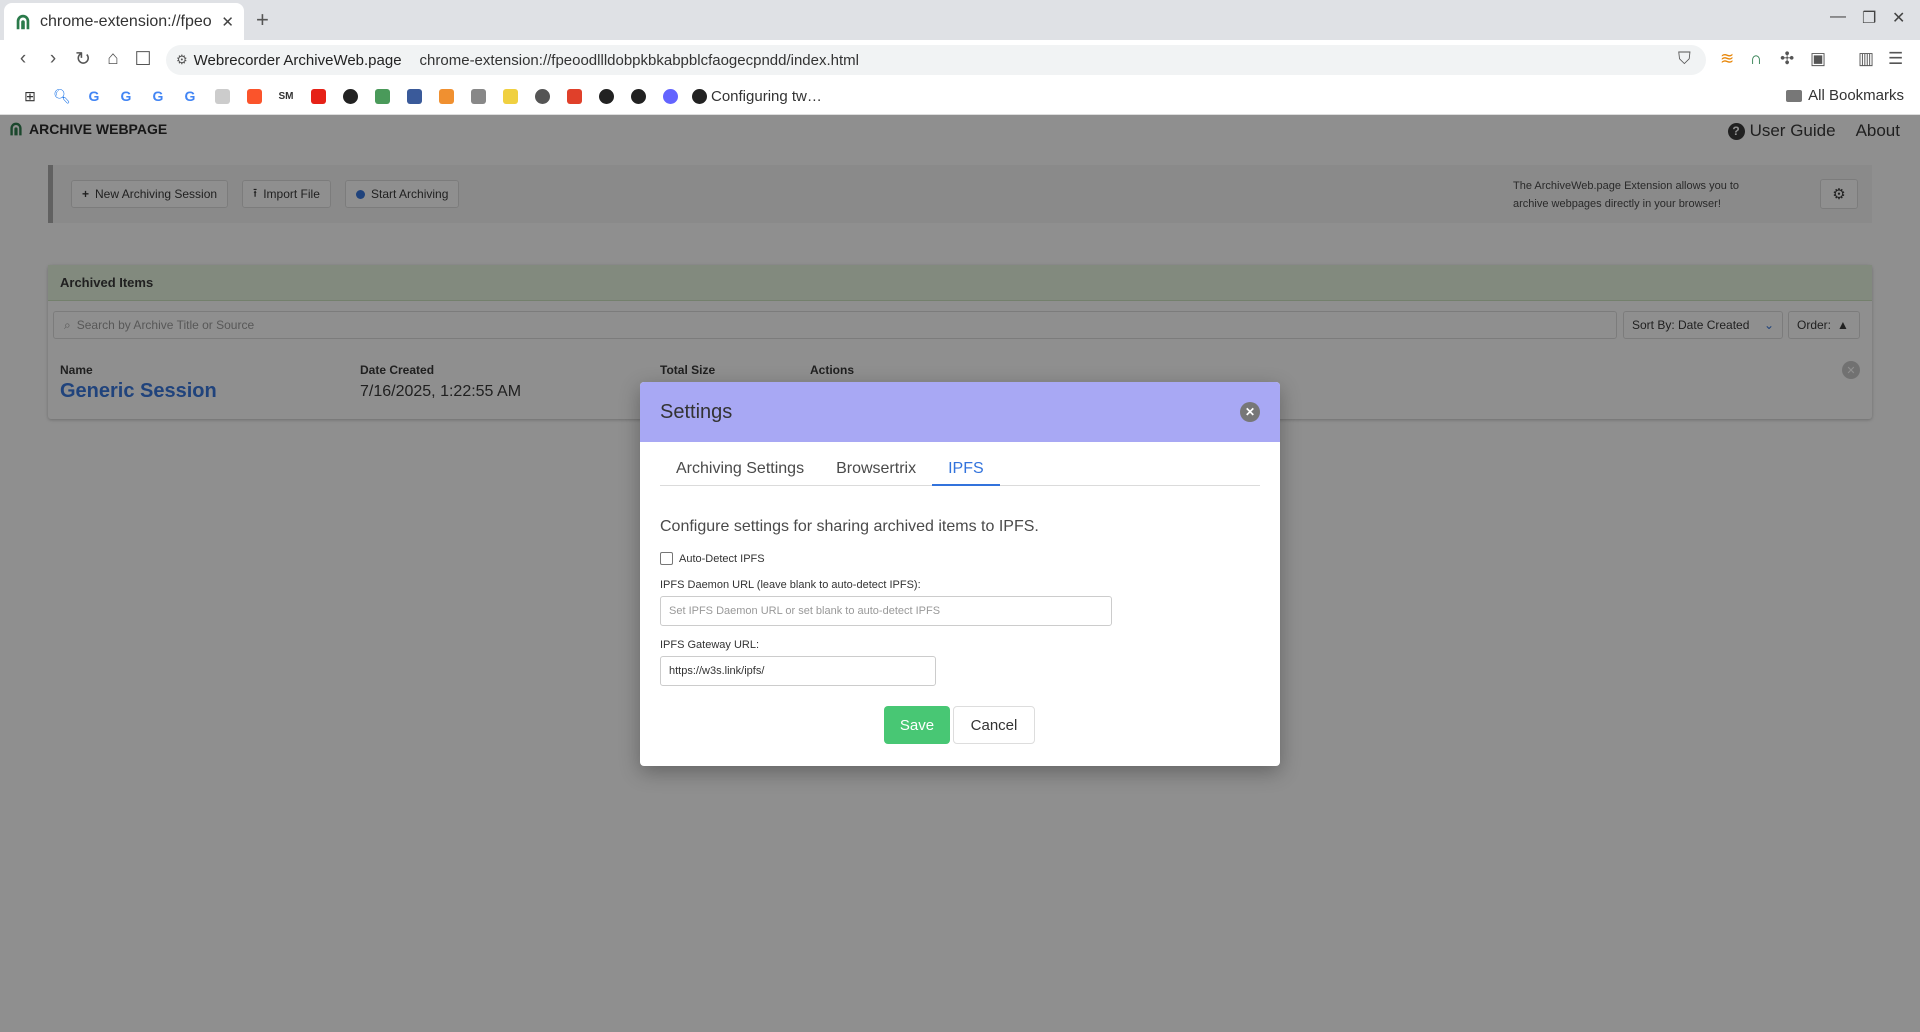 Image resolution: width=1920 pixels, height=1032 pixels. Describe the element at coordinates (670, 96) in the screenshot. I see `bookmark-mastodon-icon` at that location.